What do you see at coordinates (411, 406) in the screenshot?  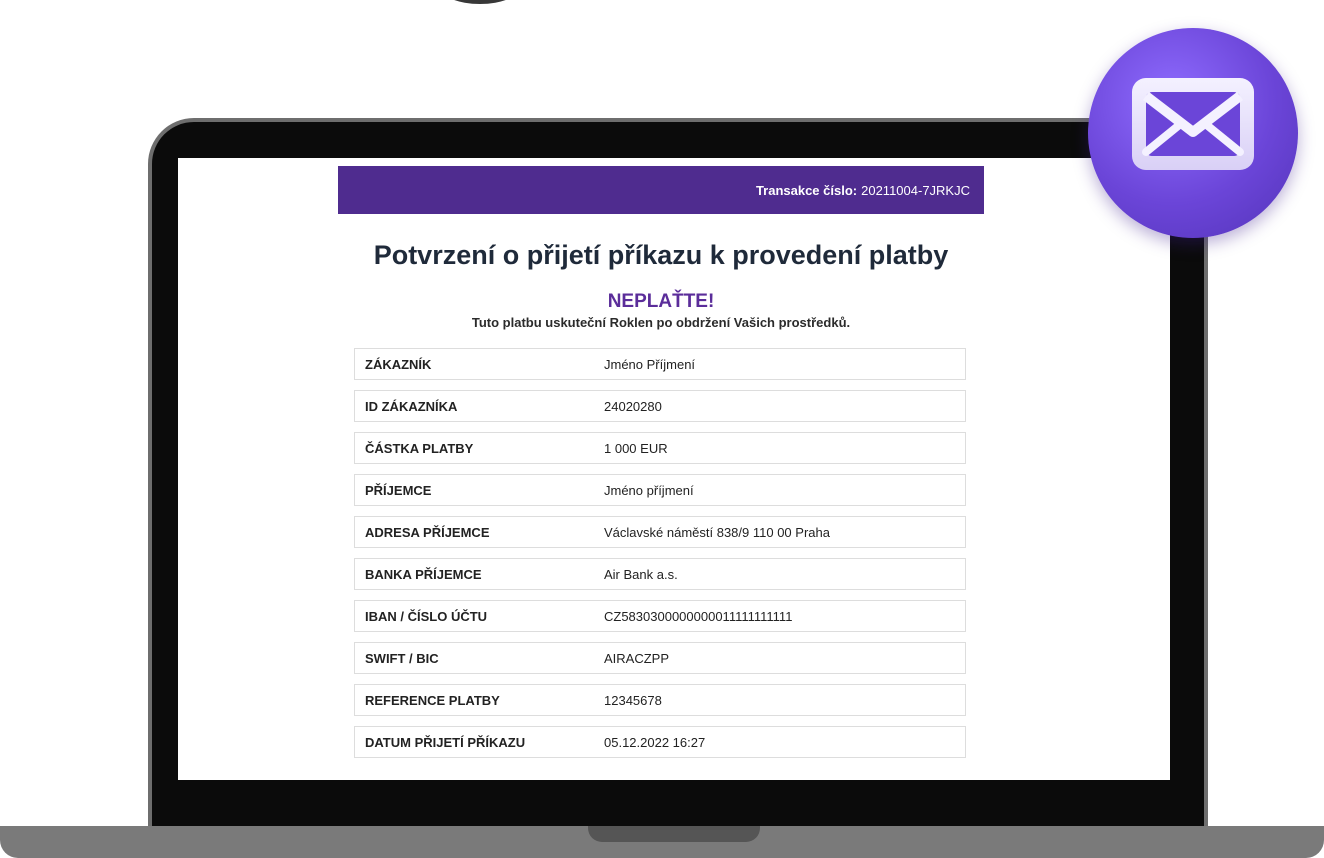 I see `detail-label: ID ZÁKAZNÍKA` at bounding box center [411, 406].